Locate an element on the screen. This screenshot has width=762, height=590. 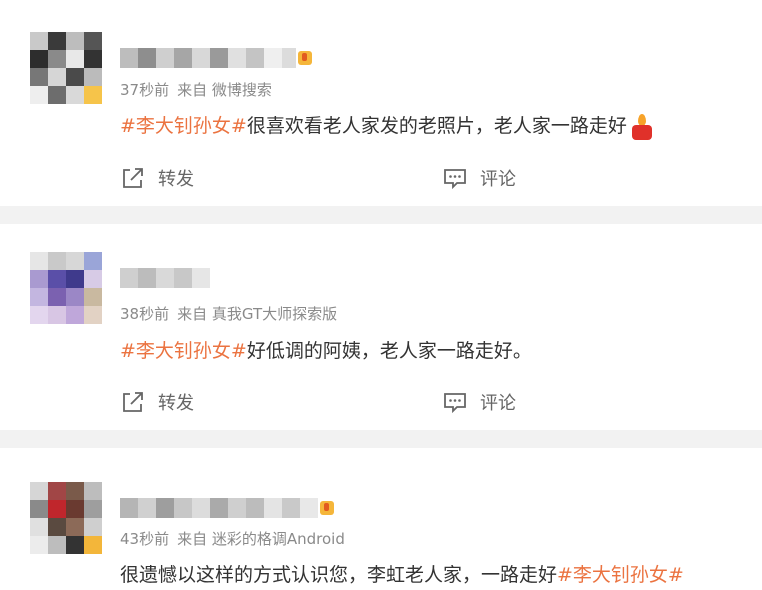
post-body: 很遗憾以这样的方式认识您，李虹老人家，一路走好 is located at coordinates (339, 575).